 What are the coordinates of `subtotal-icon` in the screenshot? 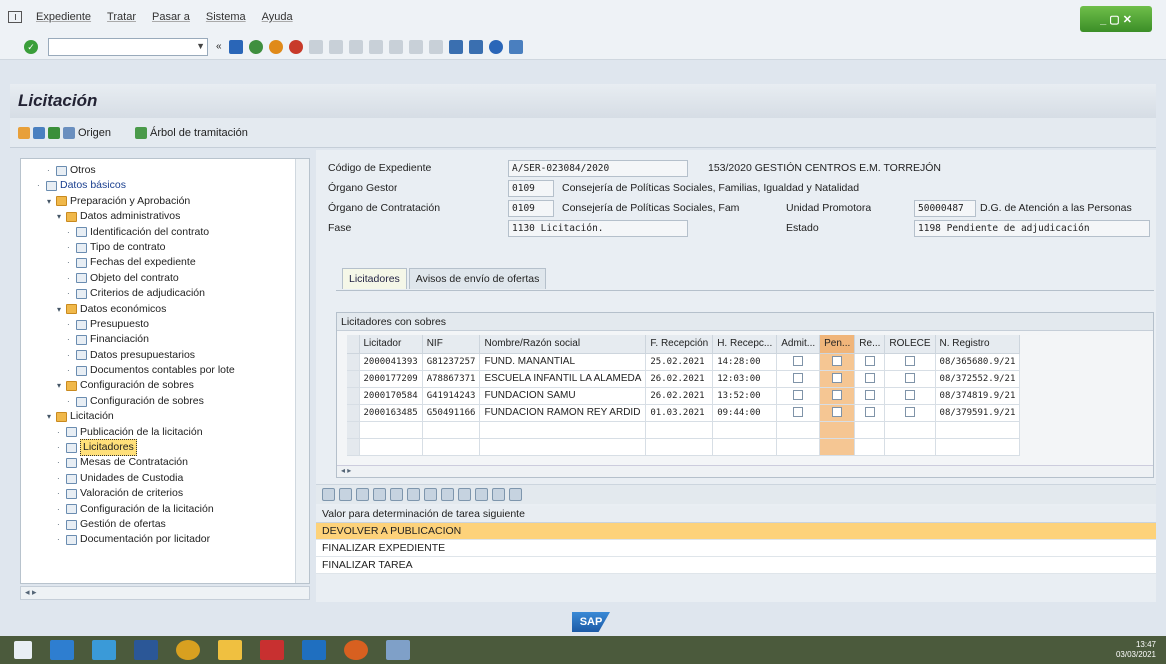 It's located at (430, 494).